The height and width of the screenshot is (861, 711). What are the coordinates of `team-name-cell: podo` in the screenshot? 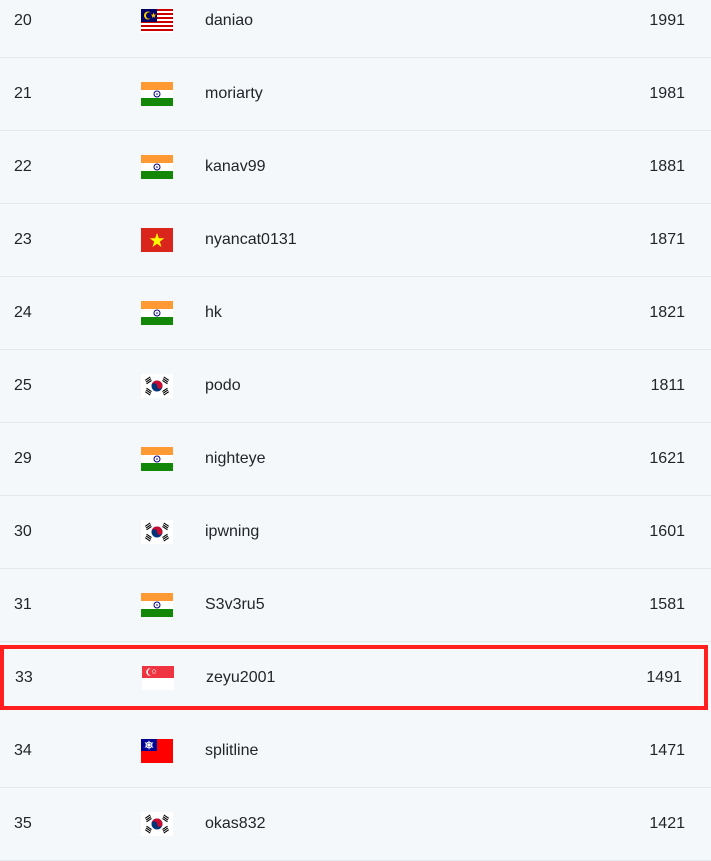 It's located at (223, 385).